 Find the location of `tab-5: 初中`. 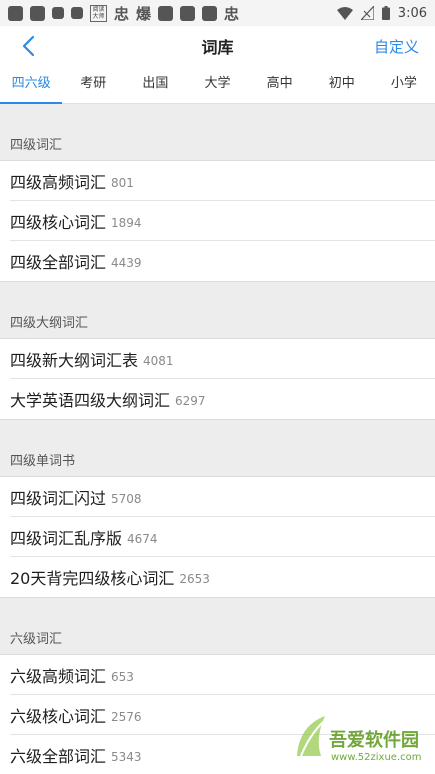

tab-5: 初中 is located at coordinates (342, 84).